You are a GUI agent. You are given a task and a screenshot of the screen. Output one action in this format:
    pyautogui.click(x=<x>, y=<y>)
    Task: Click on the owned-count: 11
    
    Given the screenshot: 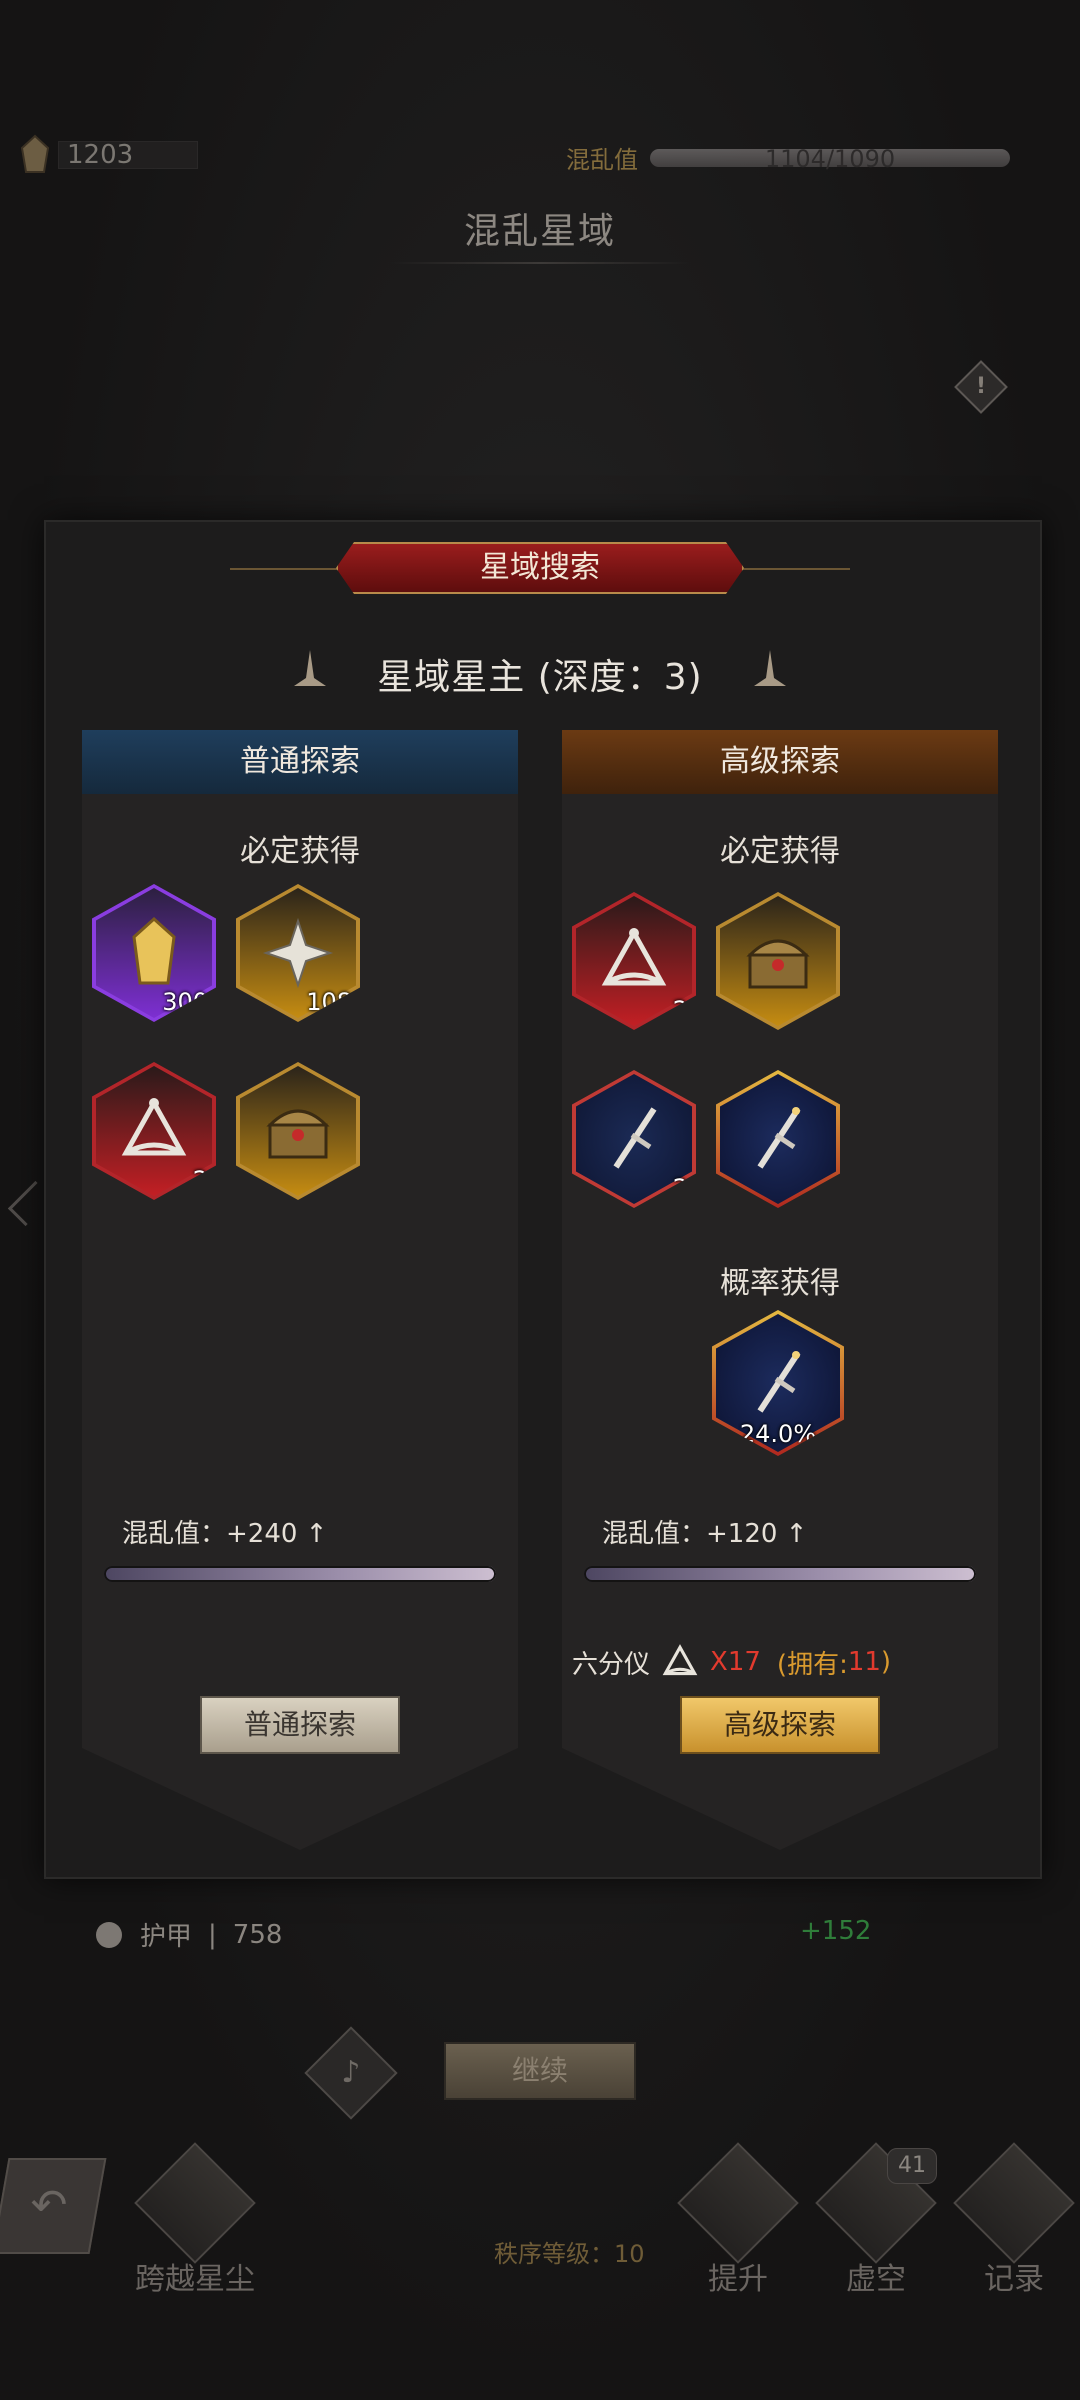 What is the action you would take?
    pyautogui.click(x=864, y=1662)
    